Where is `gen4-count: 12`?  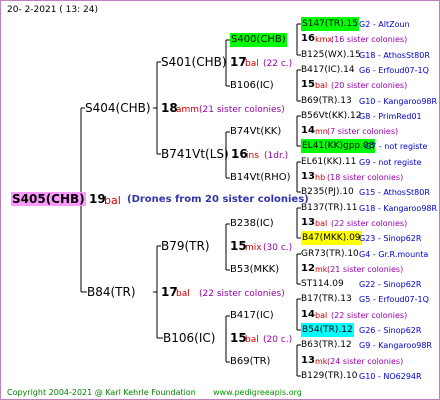
gen4-count: 12 is located at coordinates (308, 268).